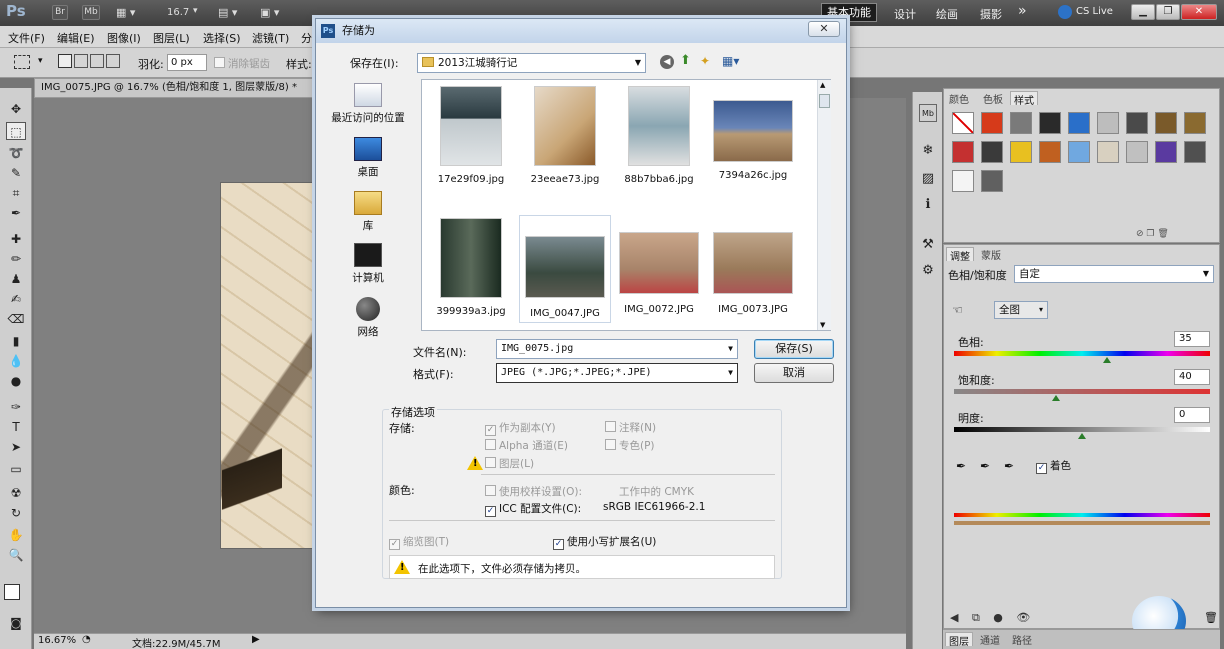 The image size is (1224, 649). Describe the element at coordinates (1114, 274) in the screenshot. I see `preset-select: 自定 ▼` at that location.